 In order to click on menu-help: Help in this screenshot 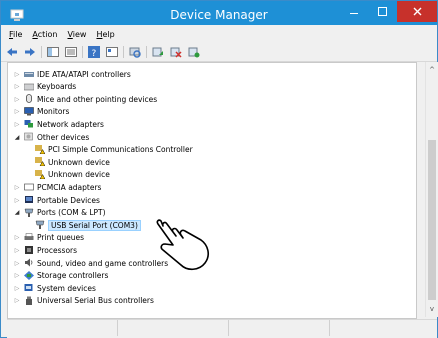, I will do `click(105, 34)`.